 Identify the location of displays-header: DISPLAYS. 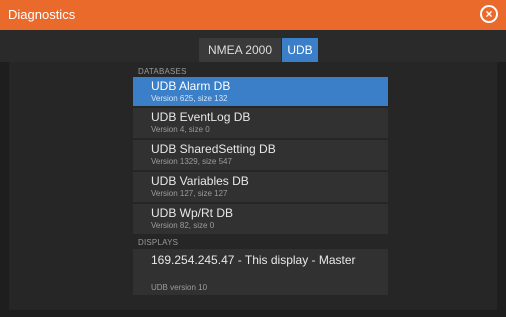
(158, 242).